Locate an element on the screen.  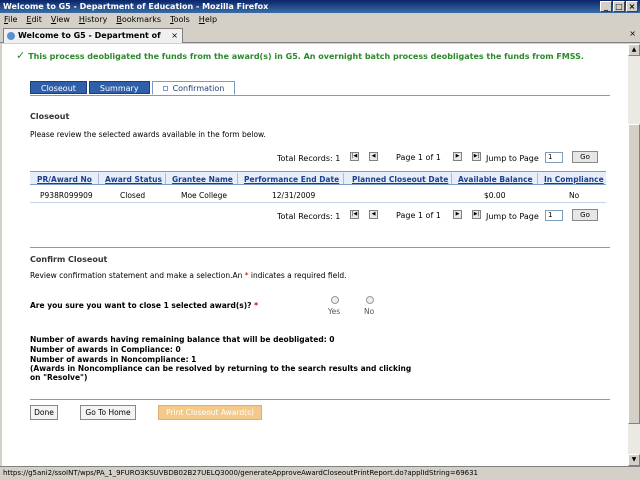
buttons-divider is located at coordinates (320, 399).